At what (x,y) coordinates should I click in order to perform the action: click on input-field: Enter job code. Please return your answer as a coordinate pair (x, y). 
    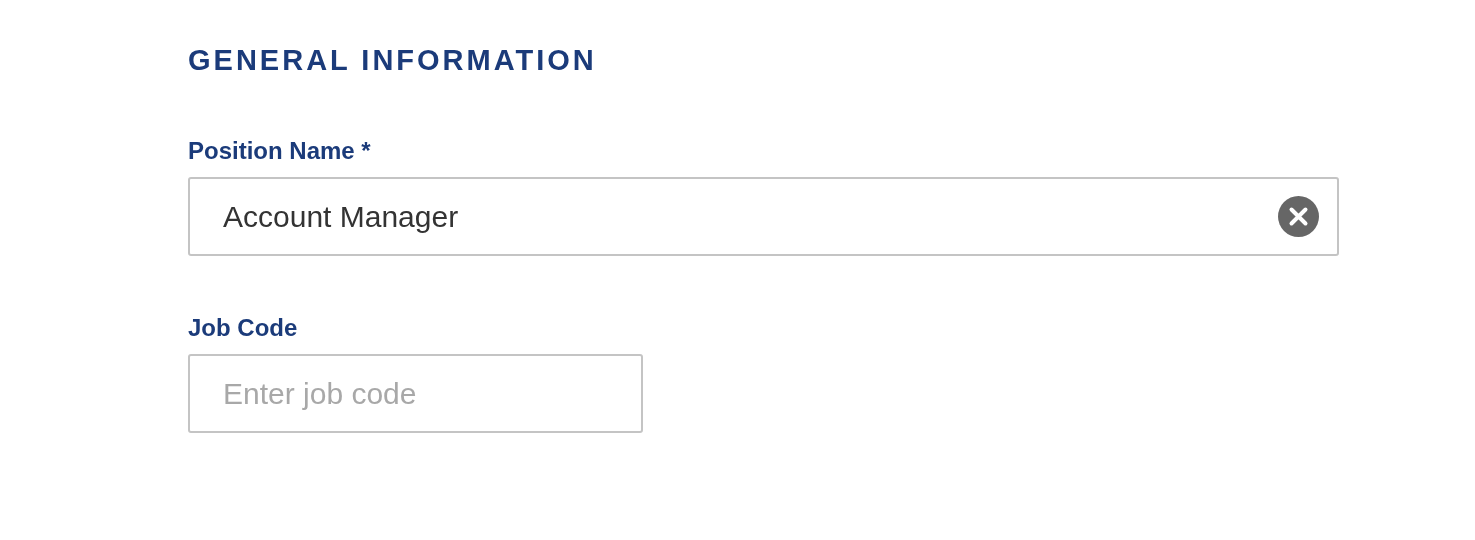
    Looking at the image, I should click on (415, 393).